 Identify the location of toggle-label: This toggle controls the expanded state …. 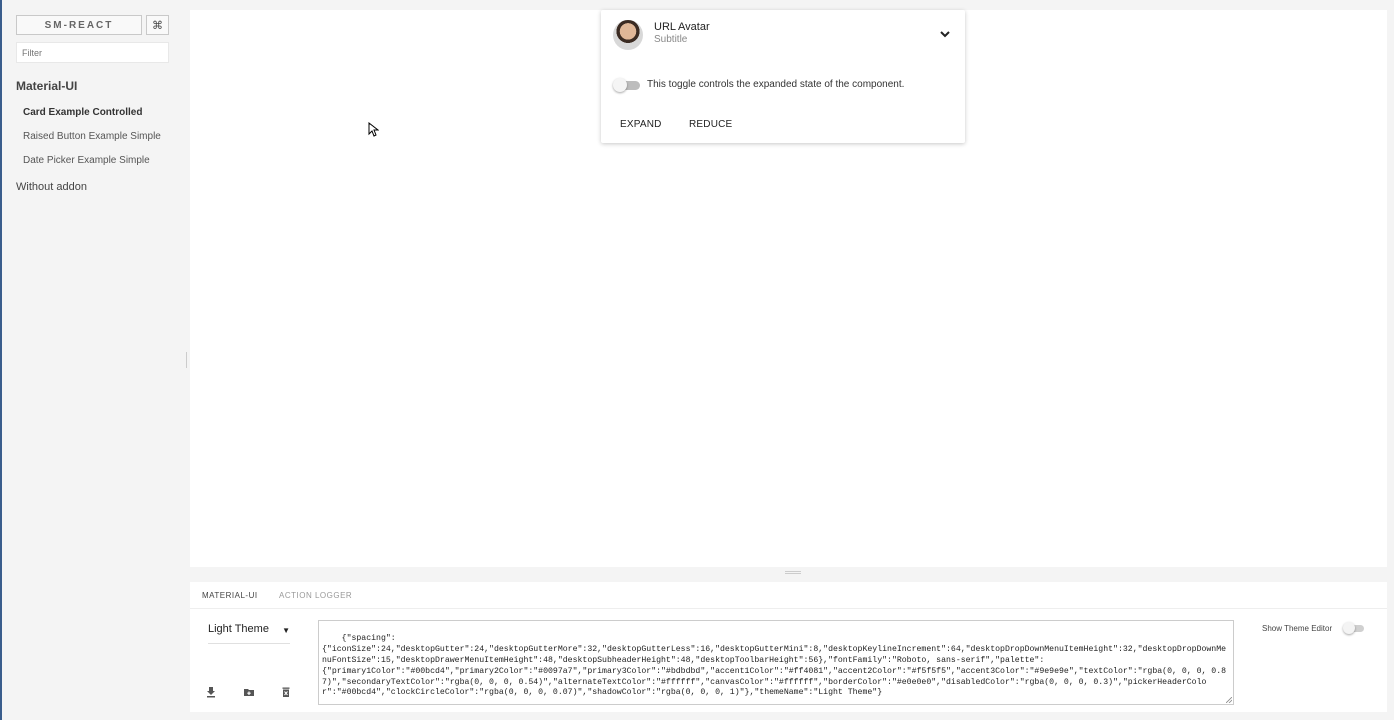
(776, 84).